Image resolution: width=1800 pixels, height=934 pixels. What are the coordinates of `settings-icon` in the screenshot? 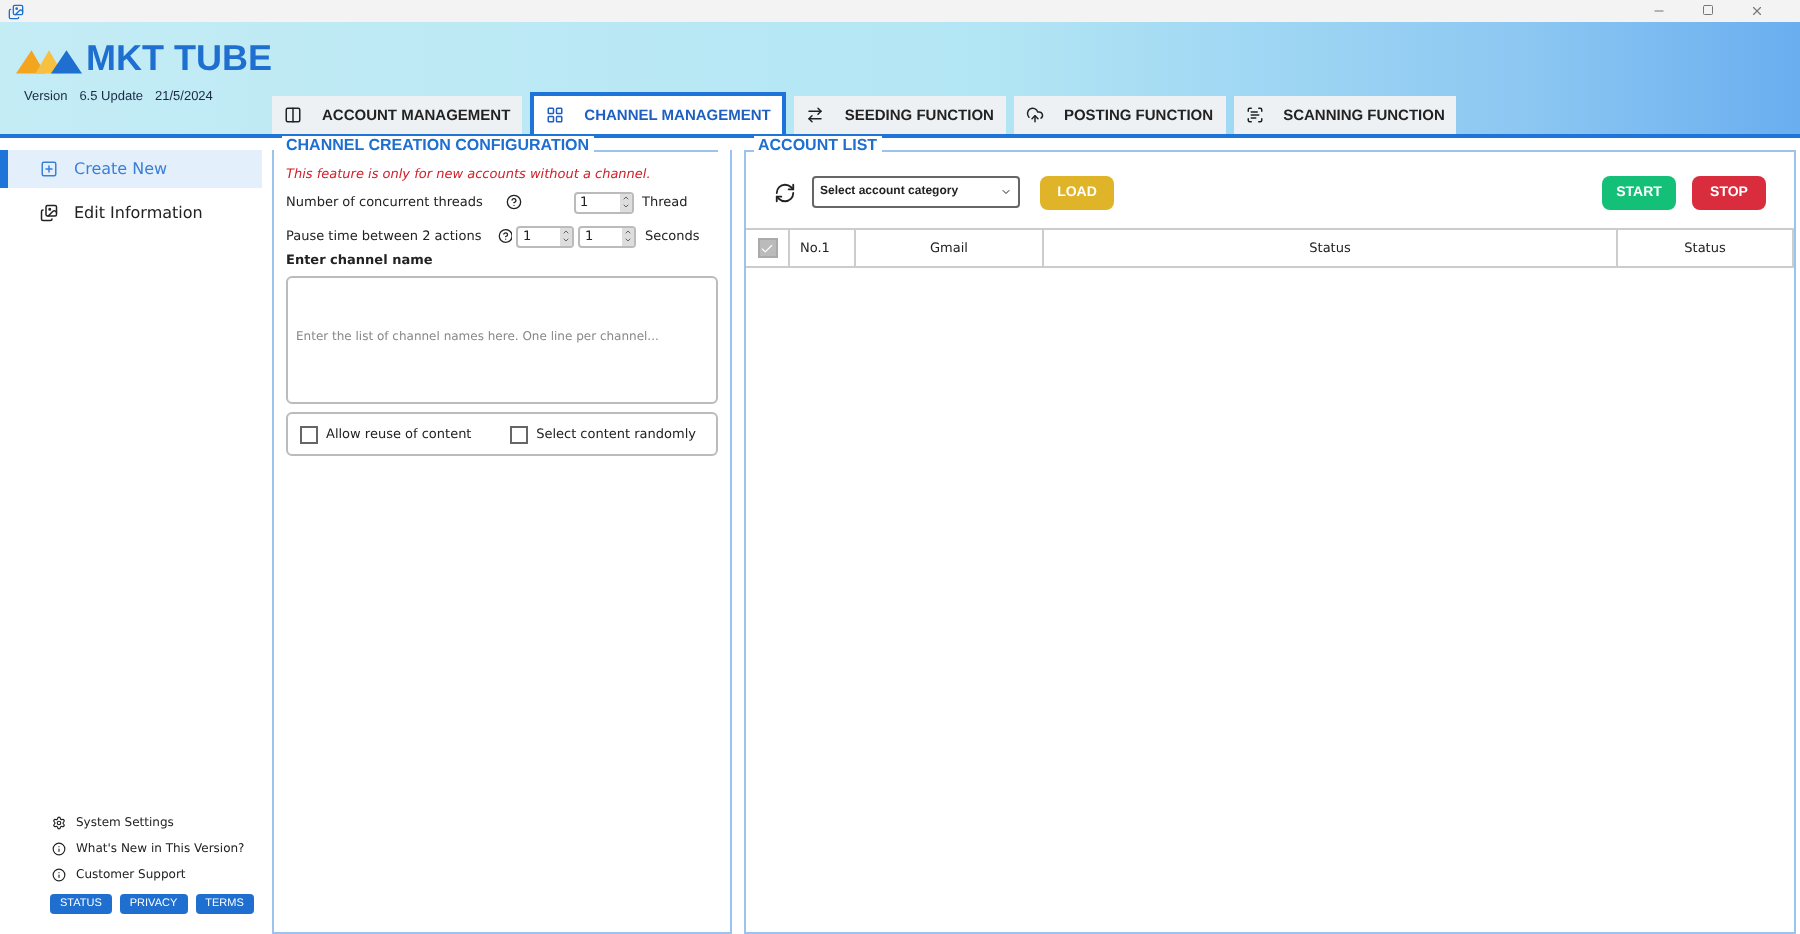 It's located at (59, 823).